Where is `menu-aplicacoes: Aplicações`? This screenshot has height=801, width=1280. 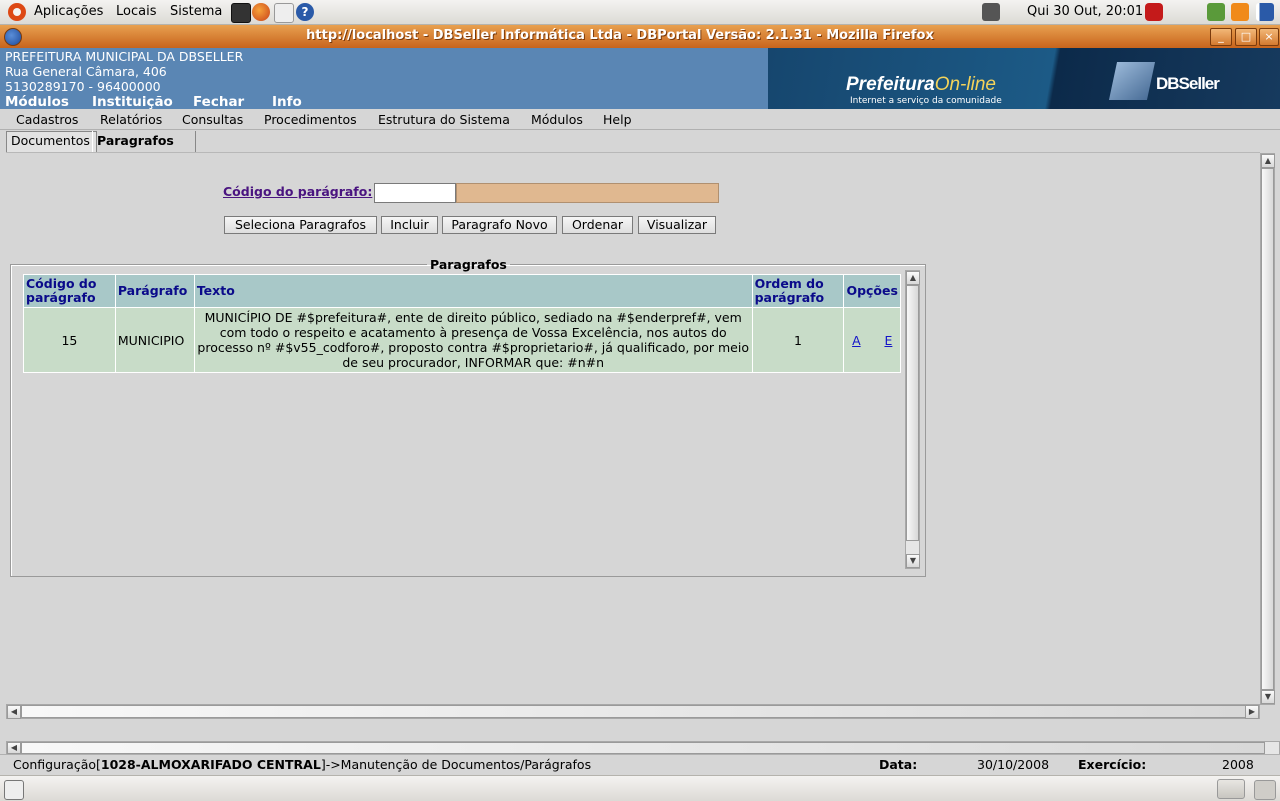 menu-aplicacoes: Aplicações is located at coordinates (68, 11).